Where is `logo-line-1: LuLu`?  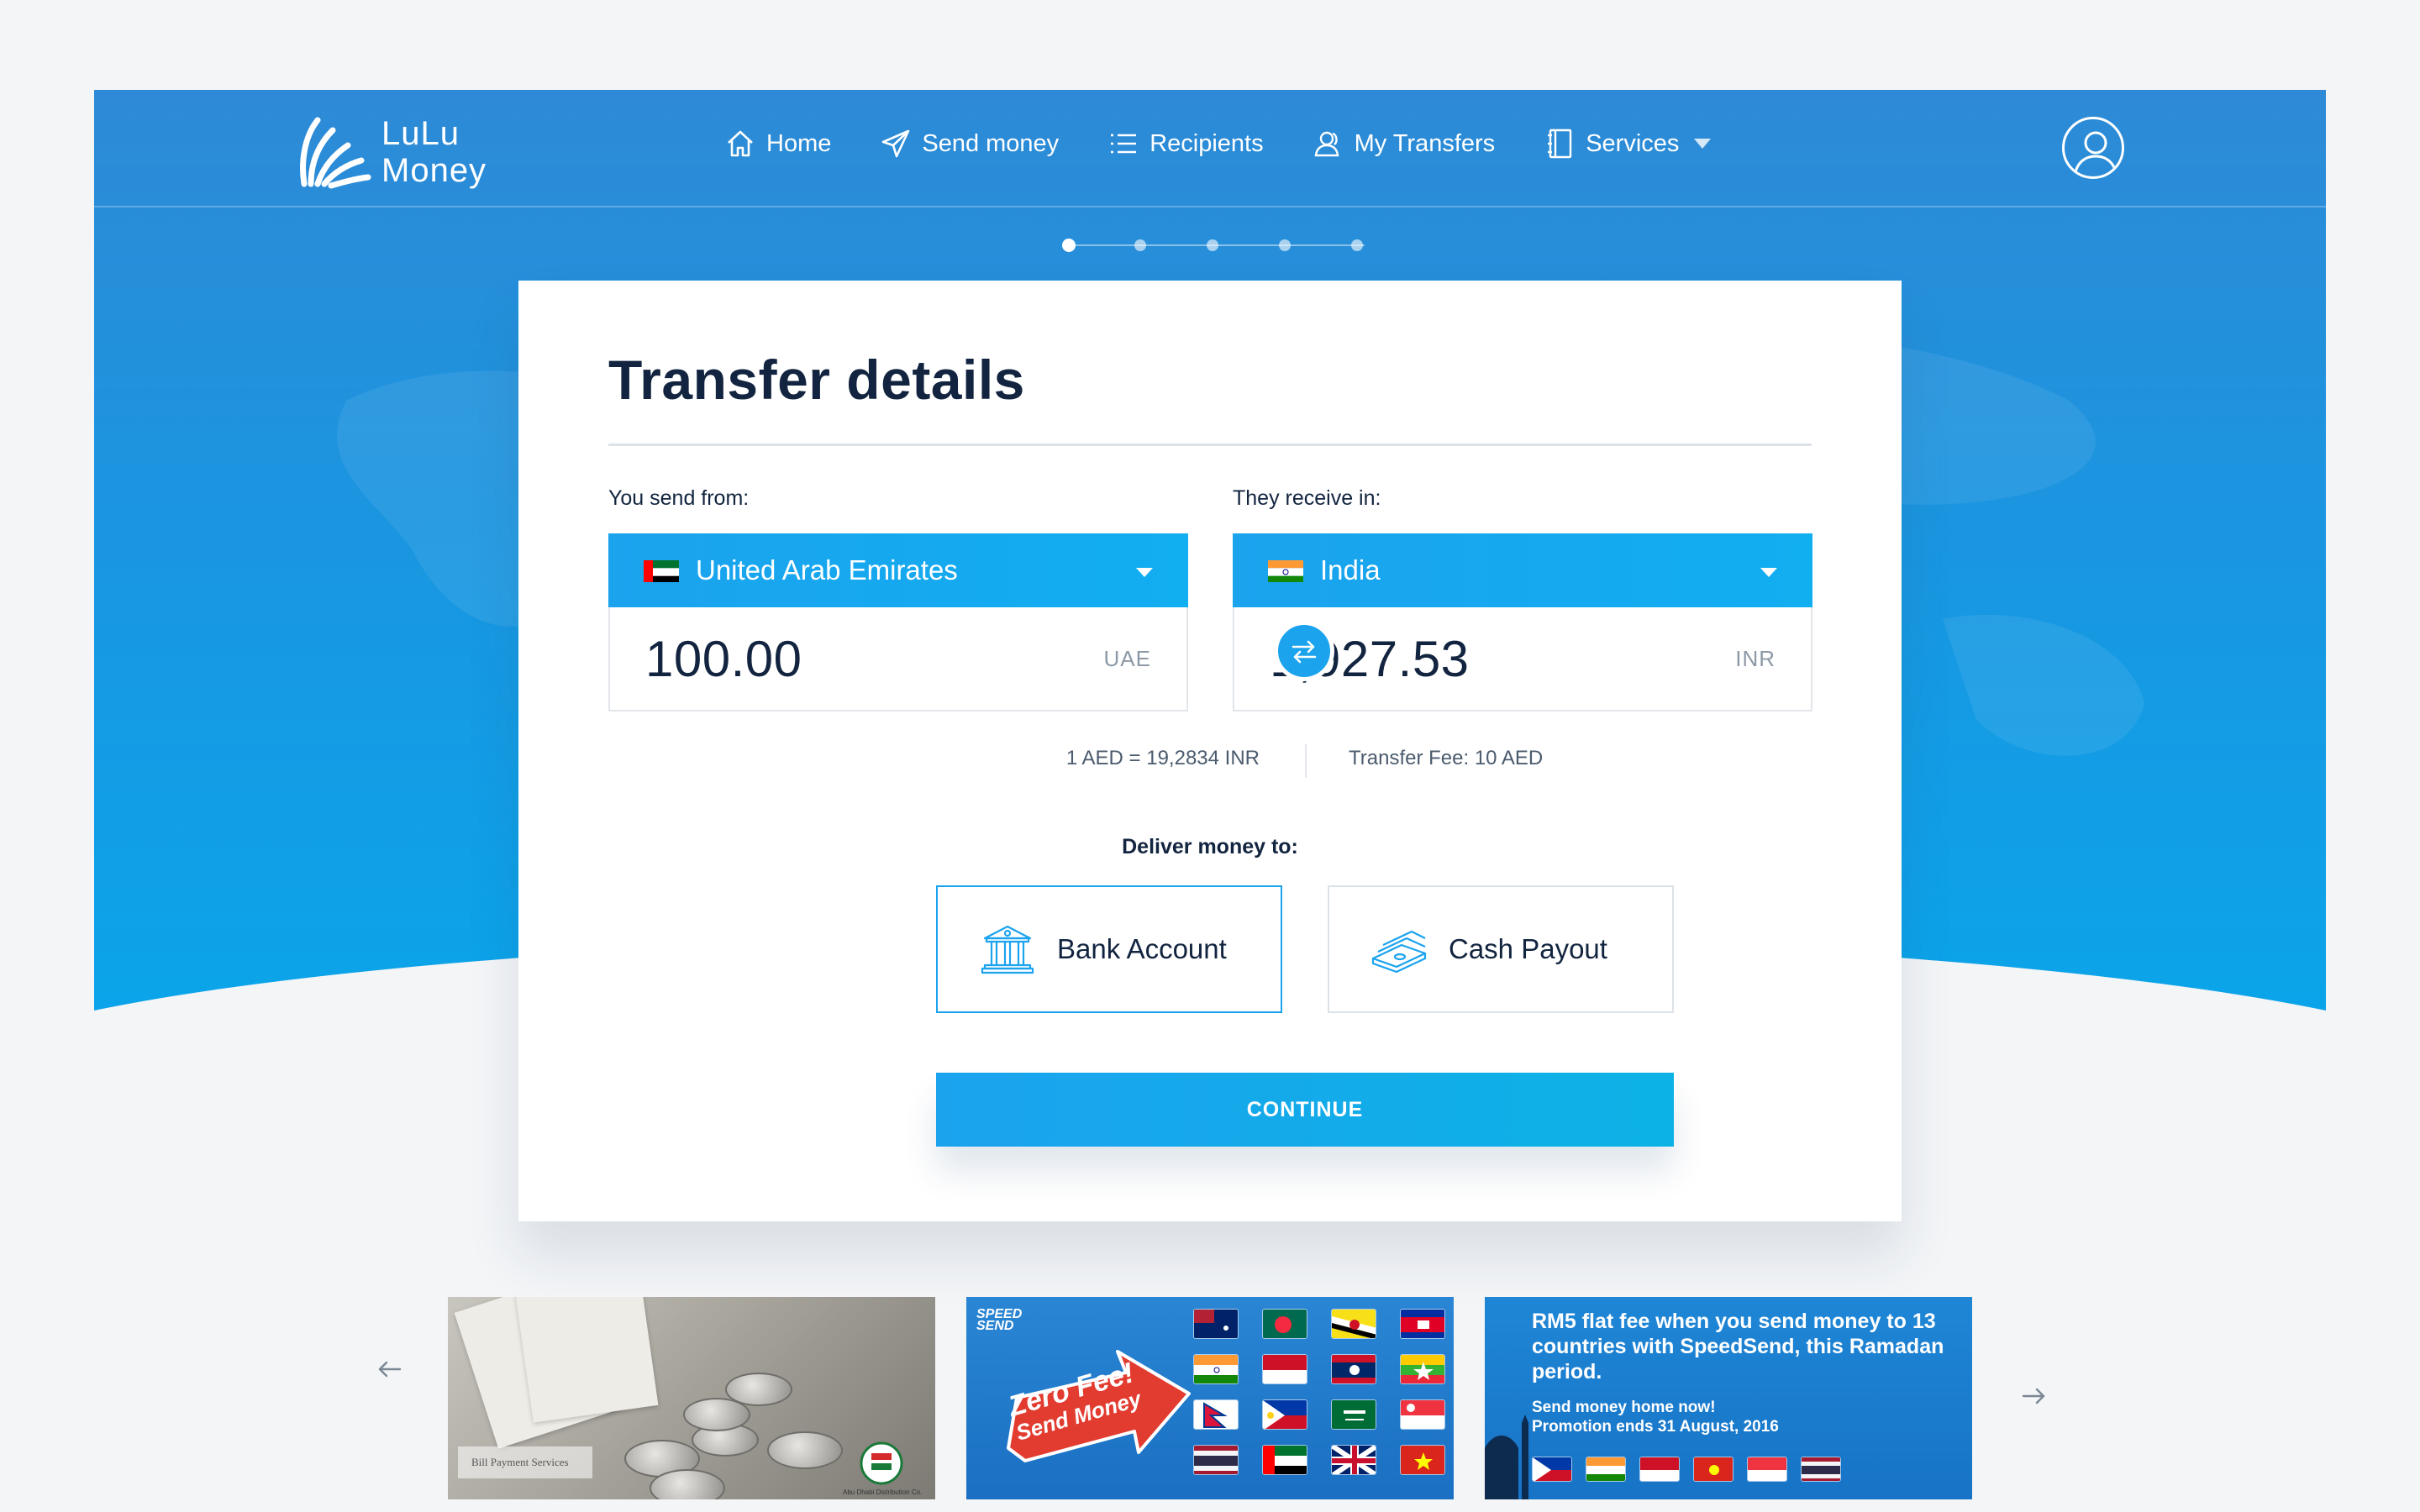 logo-line-1: LuLu is located at coordinates (420, 133).